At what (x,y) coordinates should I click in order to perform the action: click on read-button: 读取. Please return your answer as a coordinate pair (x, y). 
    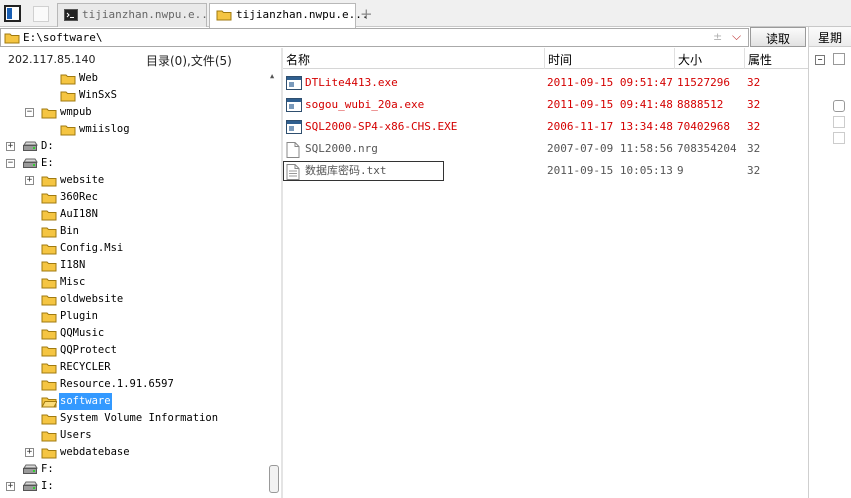
    Looking at the image, I should click on (778, 37).